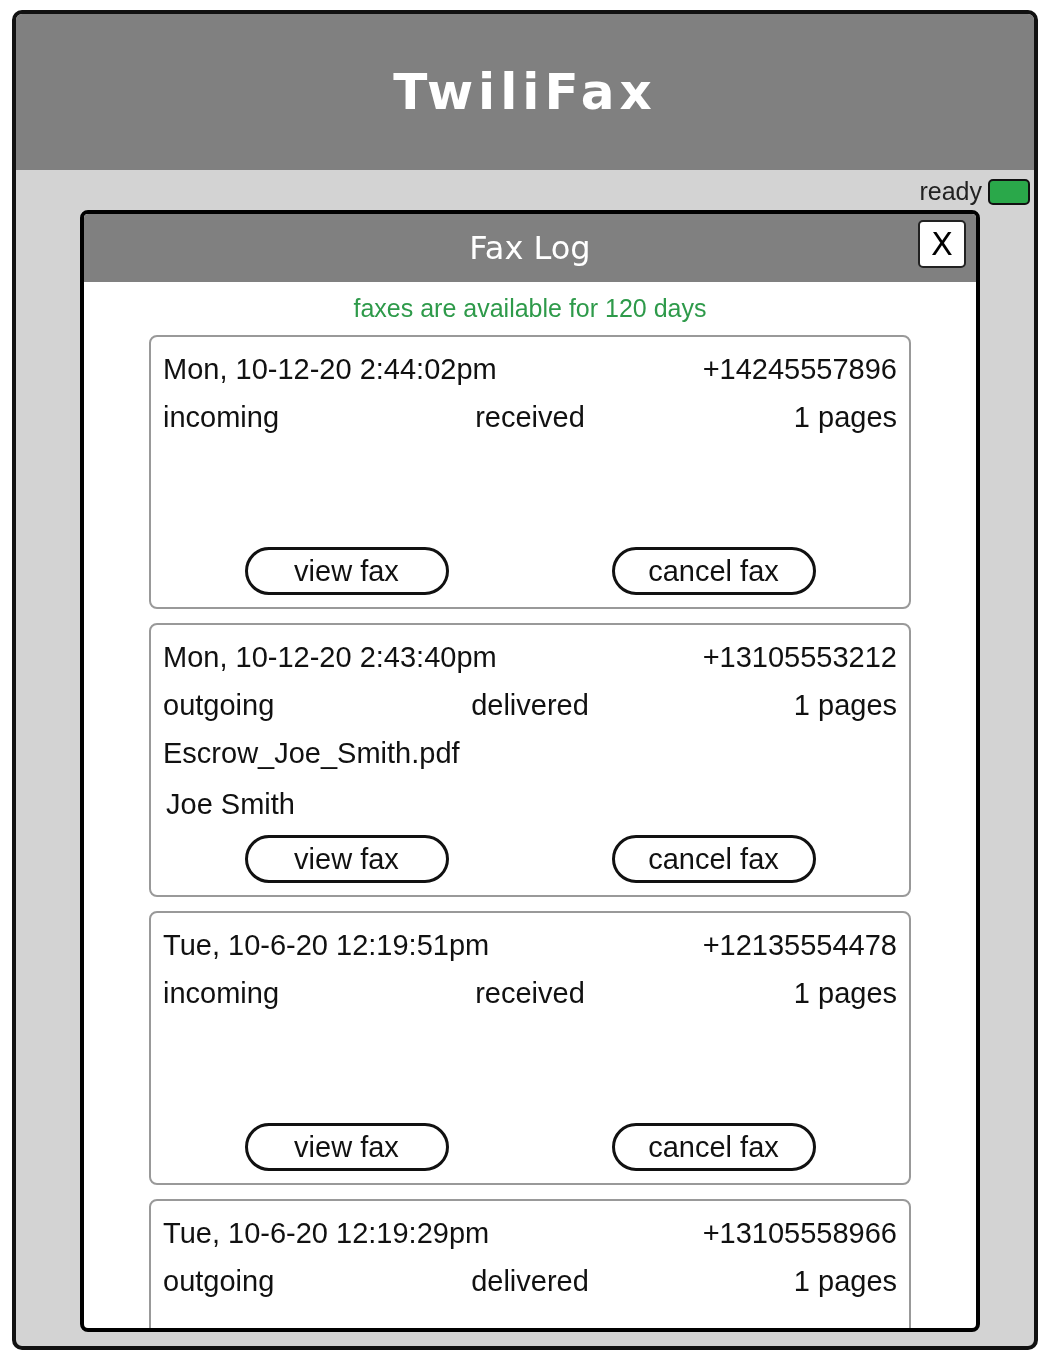 Image resolution: width=1058 pixels, height=1366 pixels. I want to click on fax-datetime: Mon, 10-12-20 2:44:02pm, so click(330, 369).